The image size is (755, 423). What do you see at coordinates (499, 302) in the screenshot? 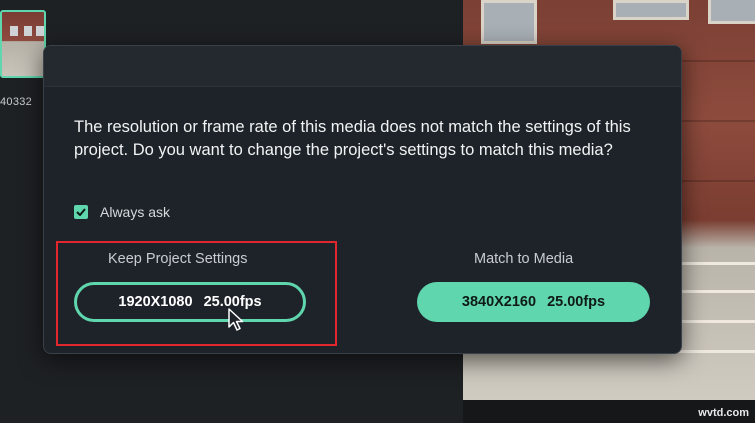
I see `match-resolution: 3840X2160` at bounding box center [499, 302].